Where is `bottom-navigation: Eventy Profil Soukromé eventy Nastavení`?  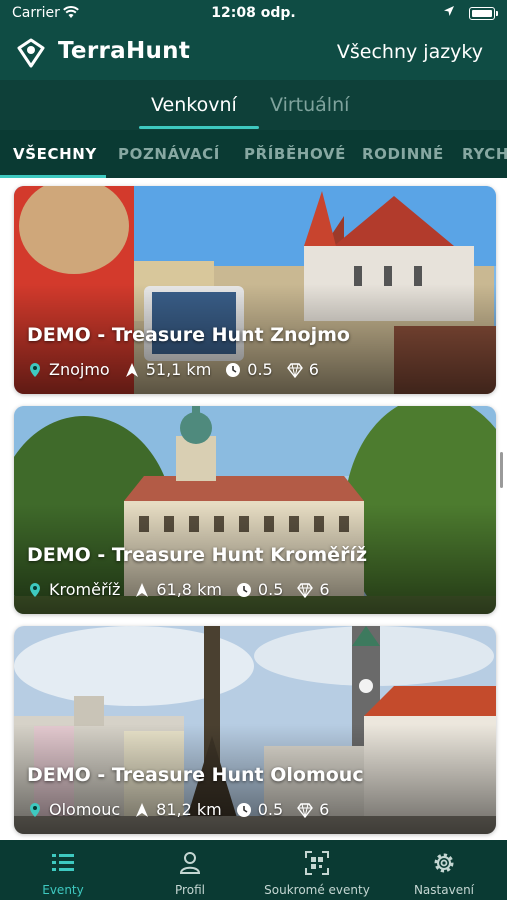 bottom-navigation: Eventy Profil Soukromé eventy Nastavení is located at coordinates (253, 870).